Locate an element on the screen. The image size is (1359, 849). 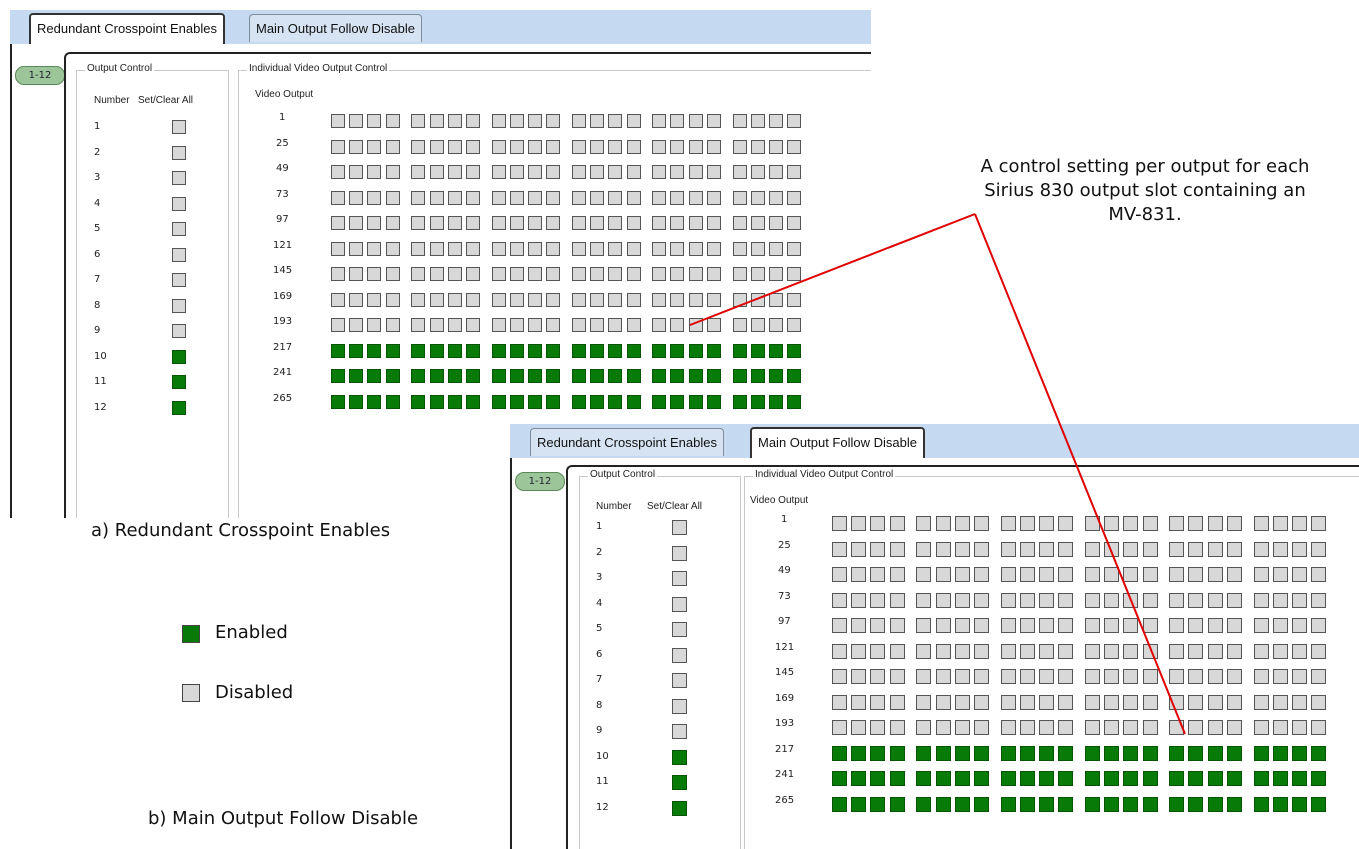
page-pill-1-12: 1-12 is located at coordinates (40, 75).